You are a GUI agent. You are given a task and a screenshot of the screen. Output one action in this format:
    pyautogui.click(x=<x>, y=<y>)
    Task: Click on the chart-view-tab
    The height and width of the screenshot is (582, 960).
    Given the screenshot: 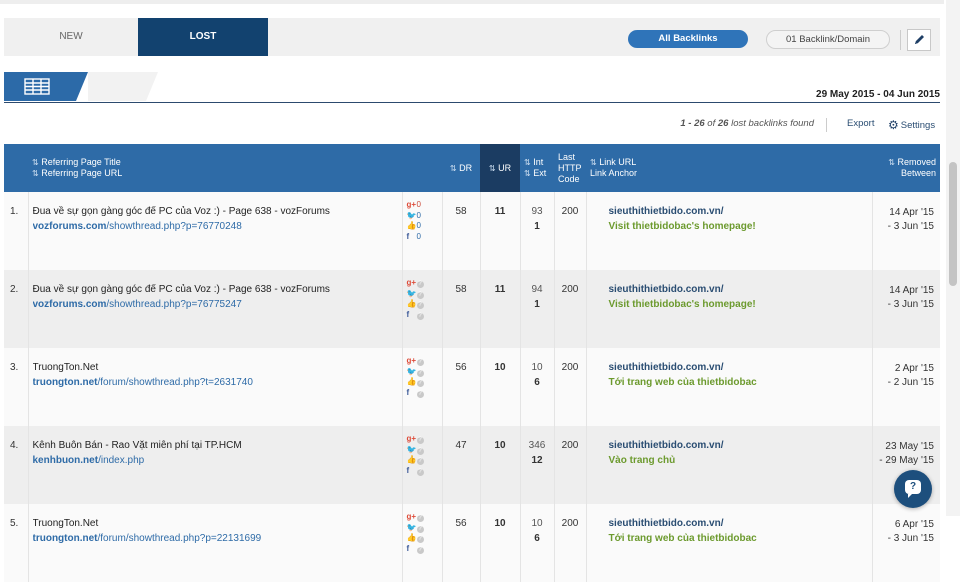 What is the action you would take?
    pyautogui.click(x=123, y=86)
    